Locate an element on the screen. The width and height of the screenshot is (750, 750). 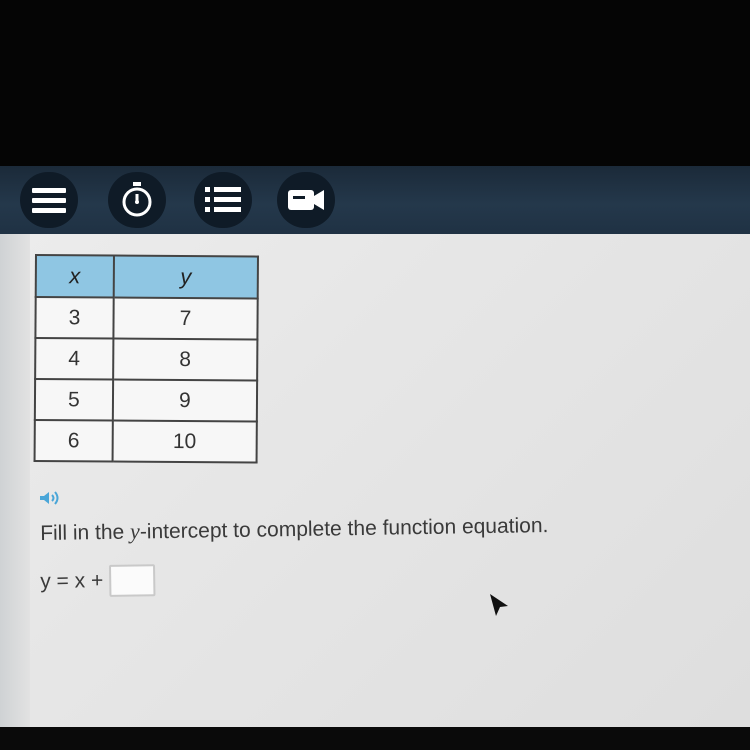
menu-button is located at coordinates (49, 200).